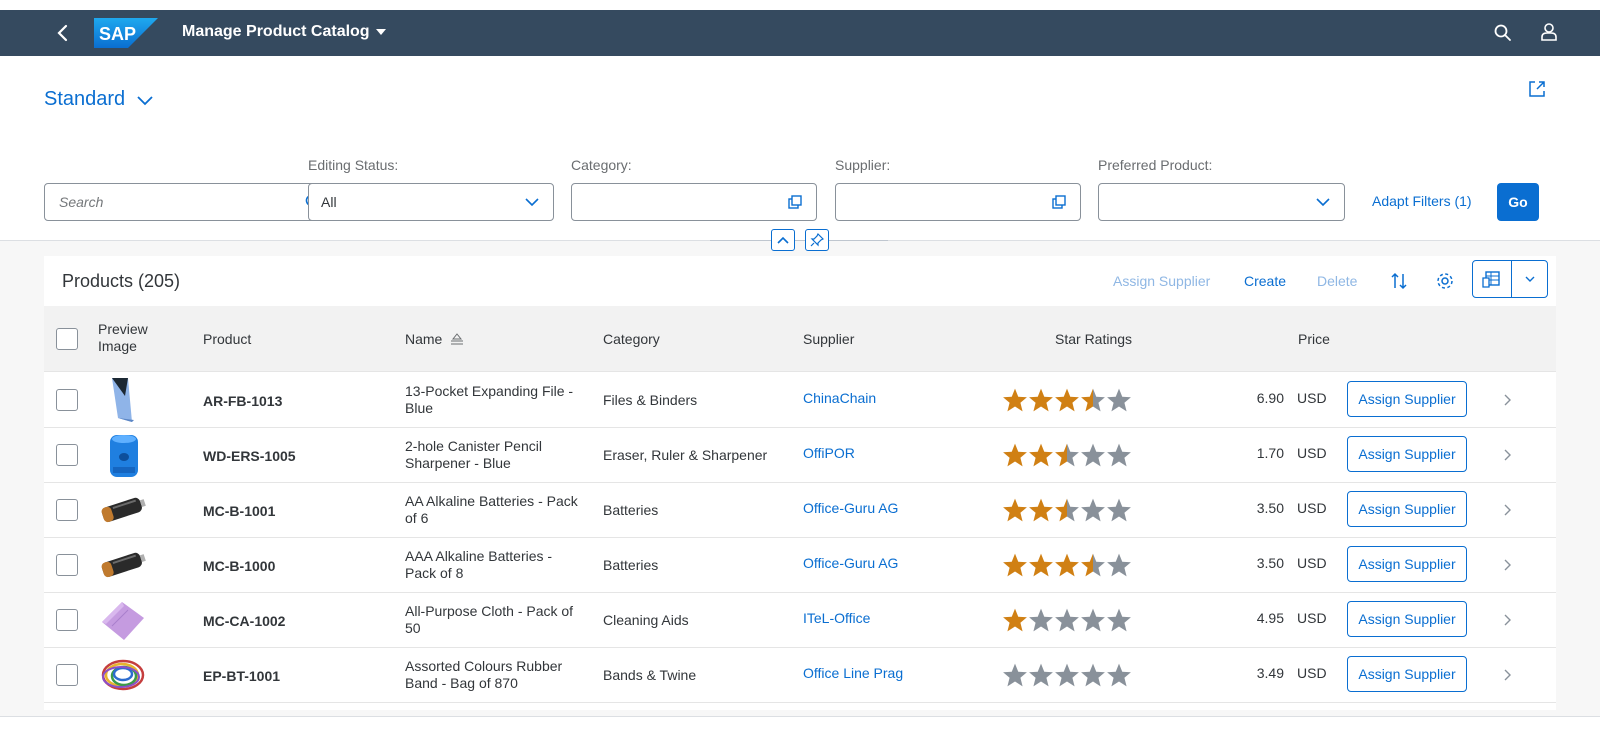 The image size is (1600, 735). What do you see at coordinates (1161, 281) in the screenshot?
I see `assign-supplier-toolbar-button: Assign Supplier` at bounding box center [1161, 281].